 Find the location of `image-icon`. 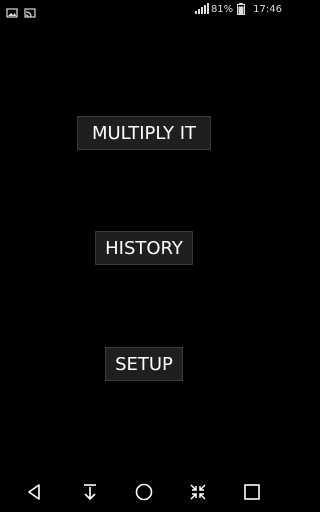

image-icon is located at coordinates (12, 11).